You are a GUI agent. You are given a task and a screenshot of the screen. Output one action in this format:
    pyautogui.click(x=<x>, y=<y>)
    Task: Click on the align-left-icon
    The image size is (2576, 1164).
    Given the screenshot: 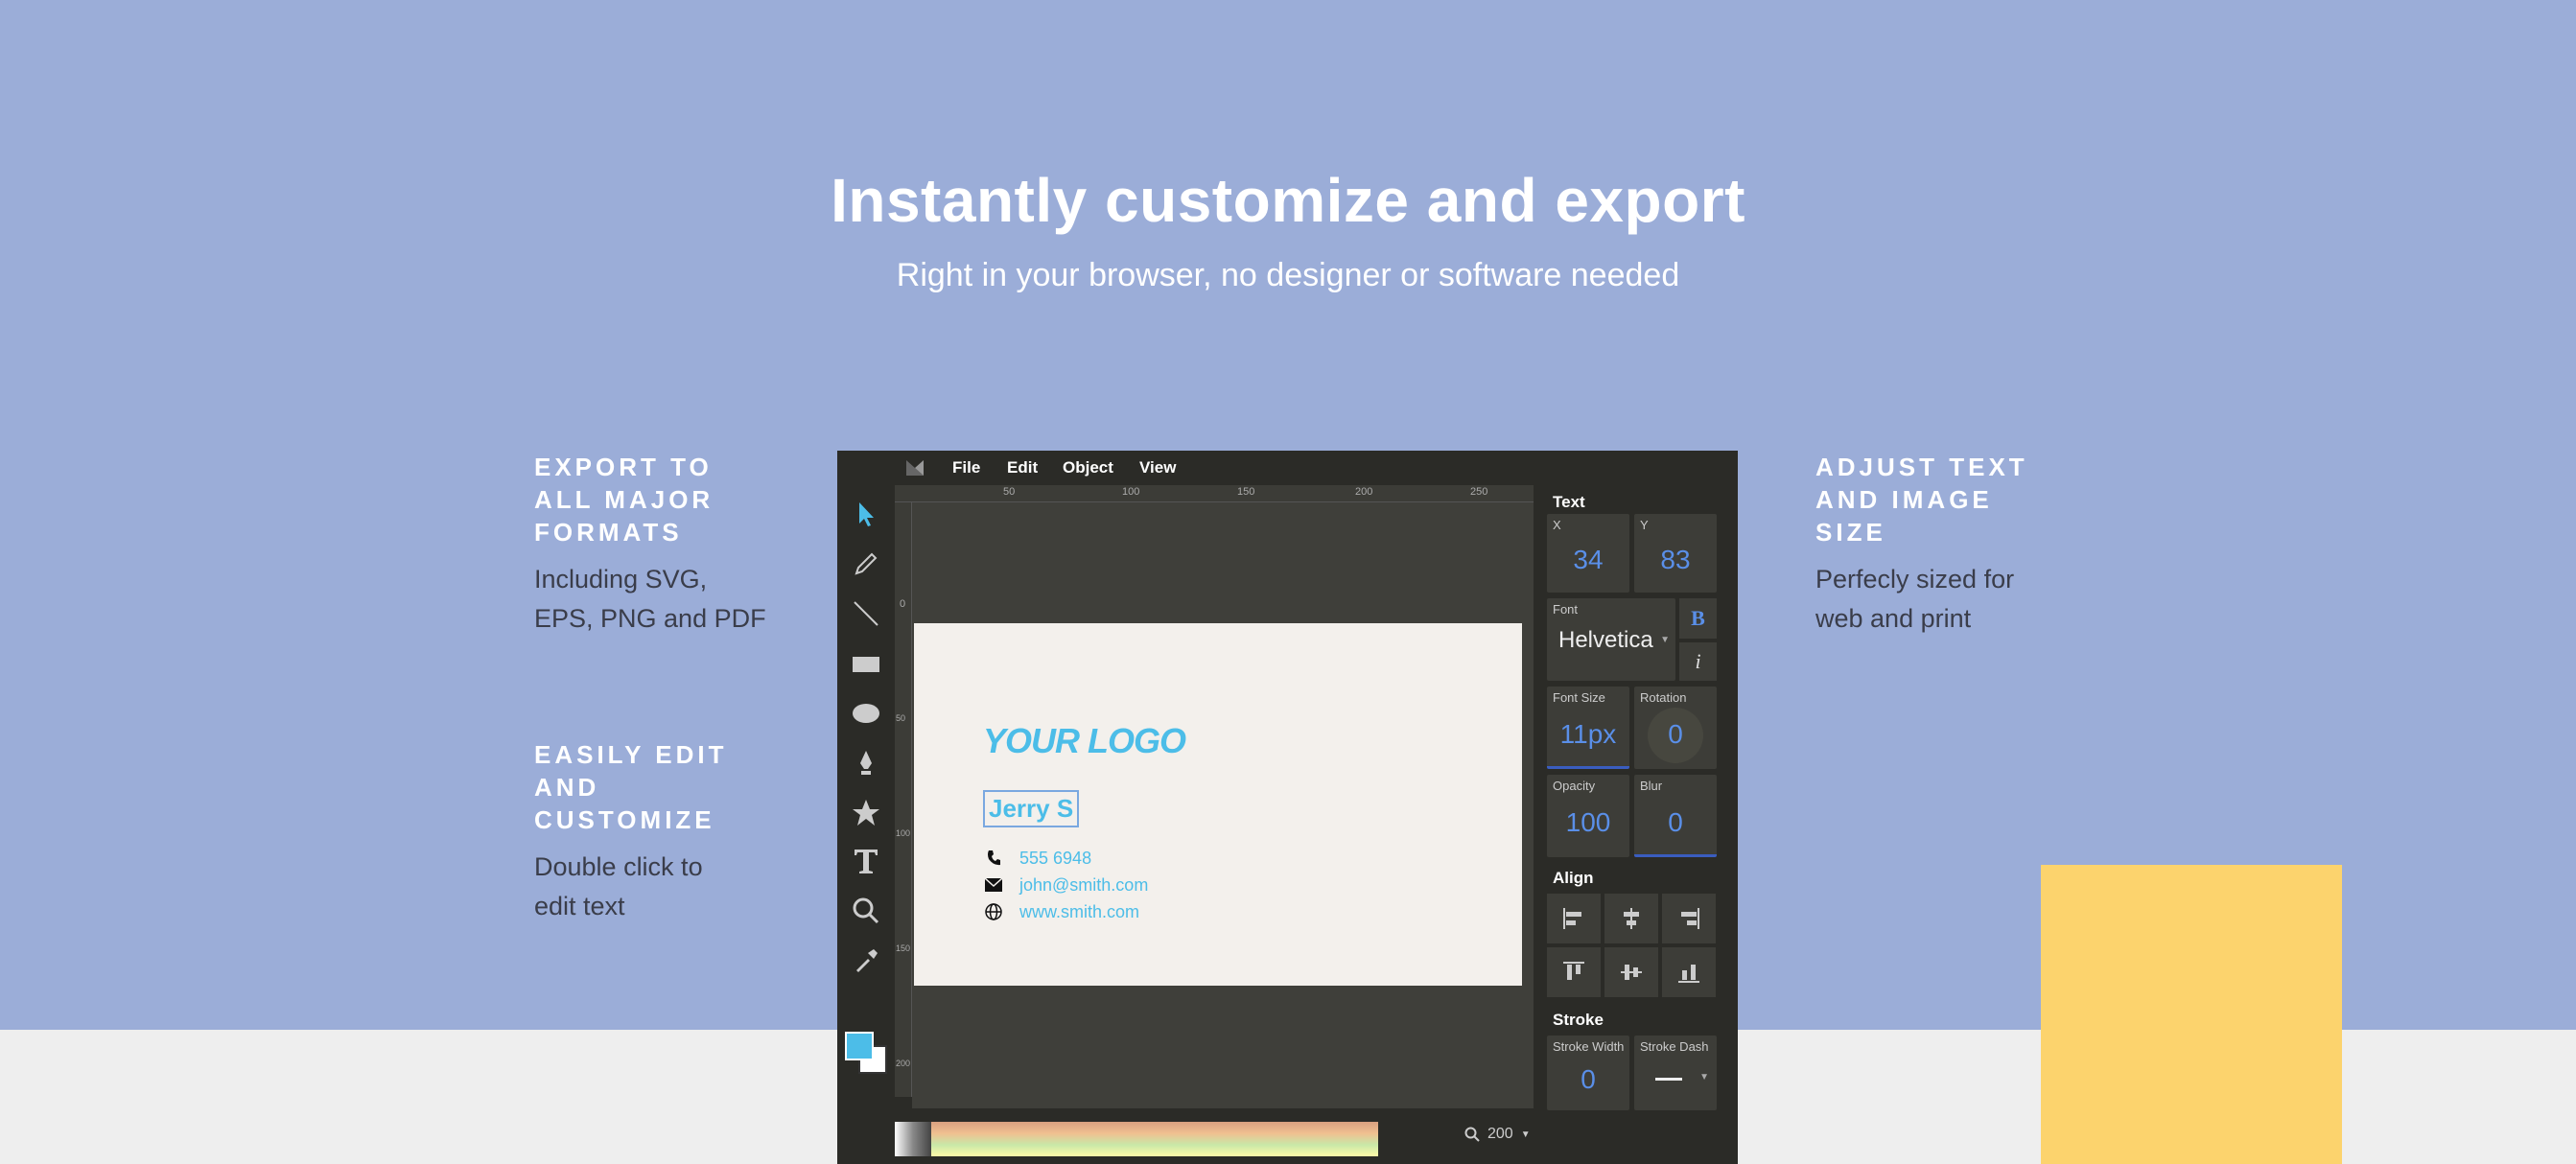 What is the action you would take?
    pyautogui.click(x=1572, y=919)
    